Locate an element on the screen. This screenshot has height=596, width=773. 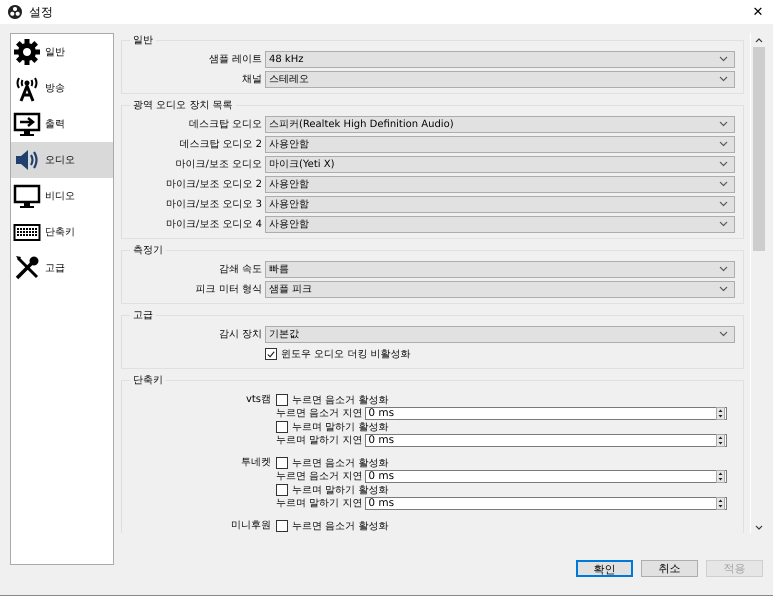
group-title: 일반 is located at coordinates (143, 40).